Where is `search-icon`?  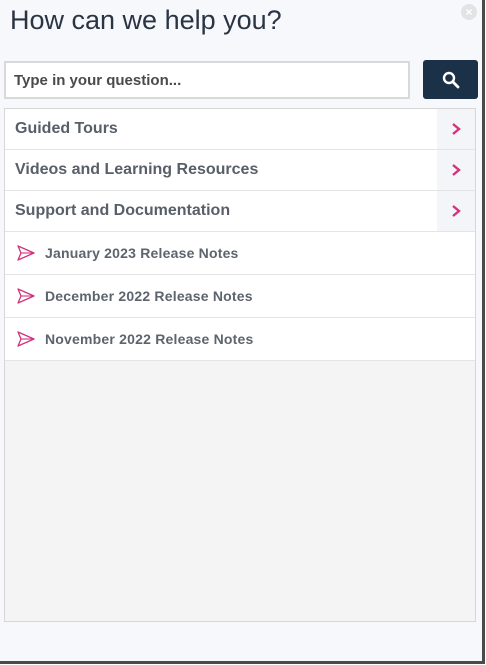 search-icon is located at coordinates (450, 79).